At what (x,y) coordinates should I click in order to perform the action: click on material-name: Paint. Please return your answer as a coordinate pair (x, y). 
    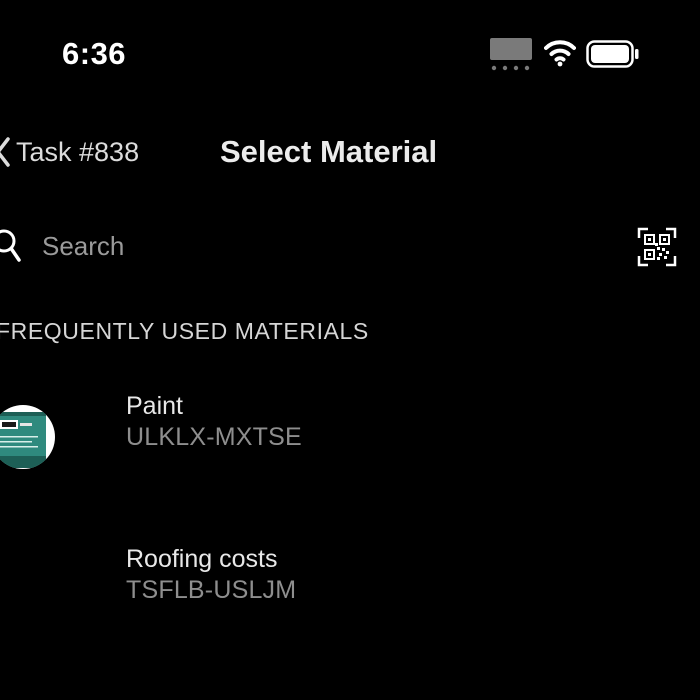
    Looking at the image, I should click on (154, 406).